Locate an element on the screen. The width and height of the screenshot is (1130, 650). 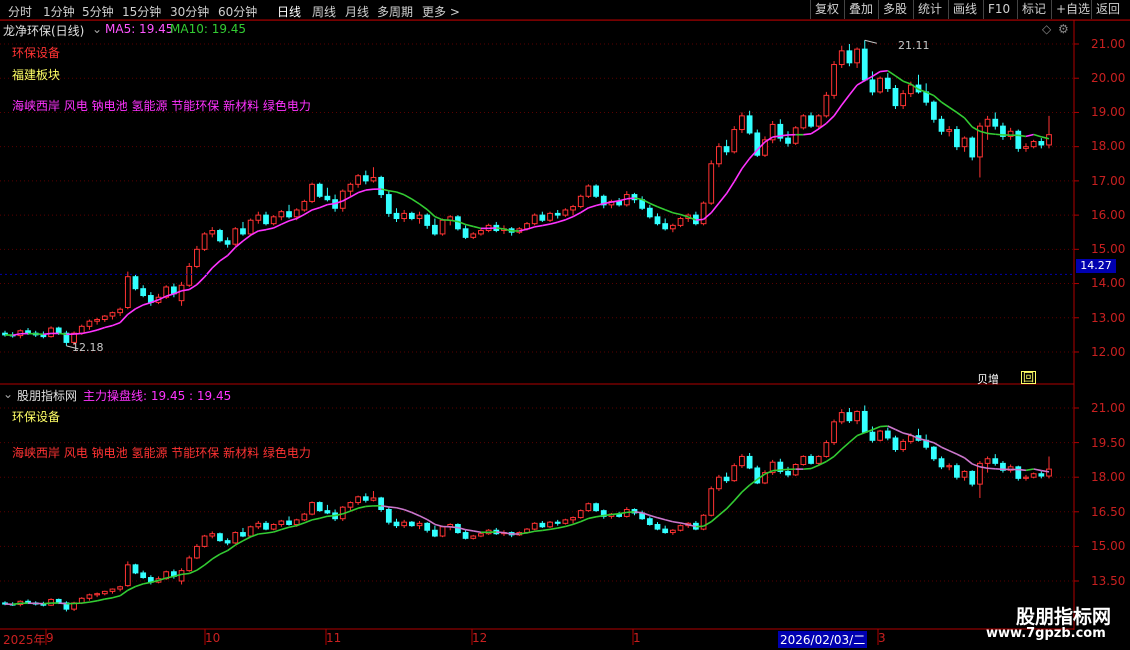
price-tick: 13.00 is located at coordinates (1108, 318).